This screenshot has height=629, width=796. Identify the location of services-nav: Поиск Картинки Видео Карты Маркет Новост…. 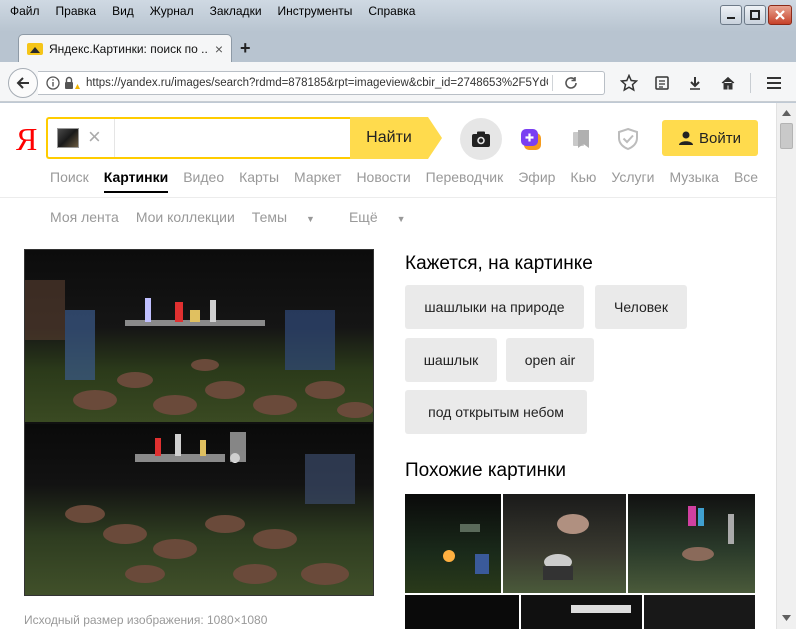
(411, 181).